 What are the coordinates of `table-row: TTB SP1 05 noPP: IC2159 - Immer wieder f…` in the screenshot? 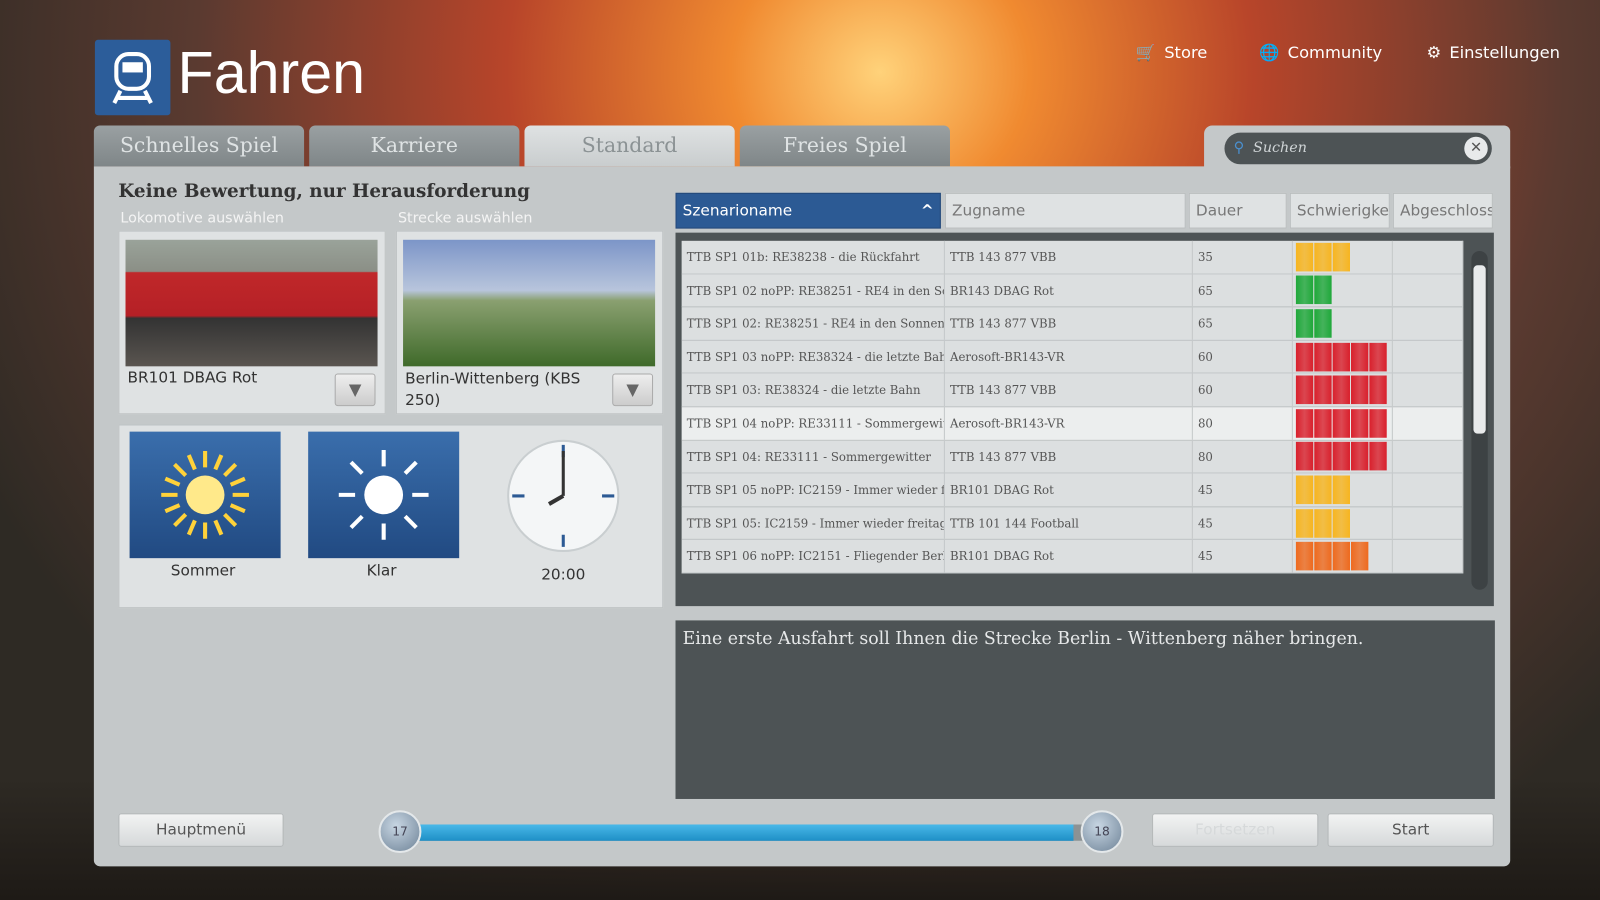 It's located at (1072, 490).